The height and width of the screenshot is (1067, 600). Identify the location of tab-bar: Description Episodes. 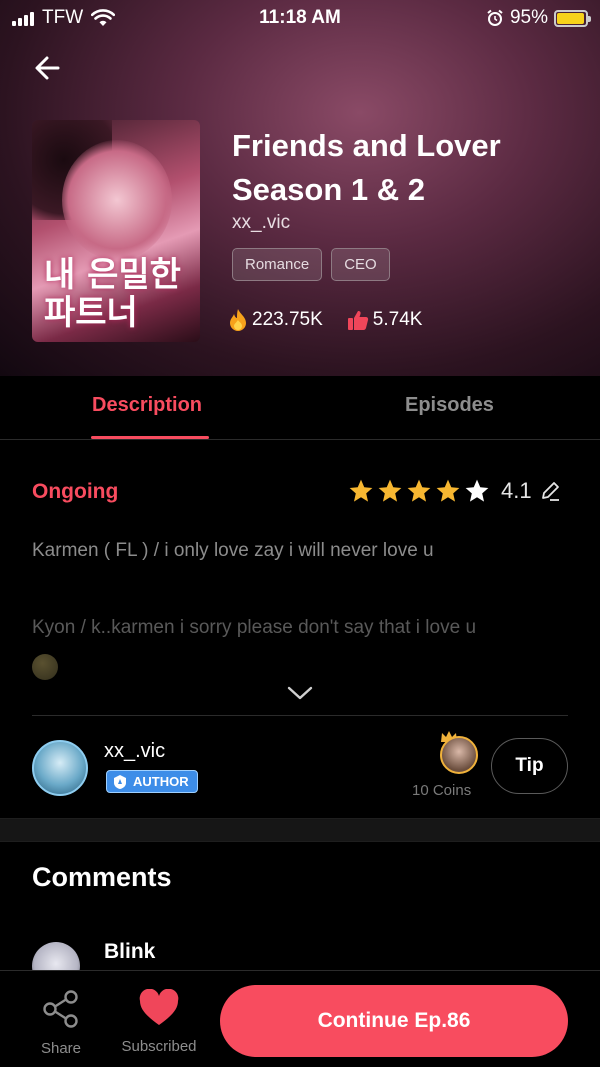
(300, 408).